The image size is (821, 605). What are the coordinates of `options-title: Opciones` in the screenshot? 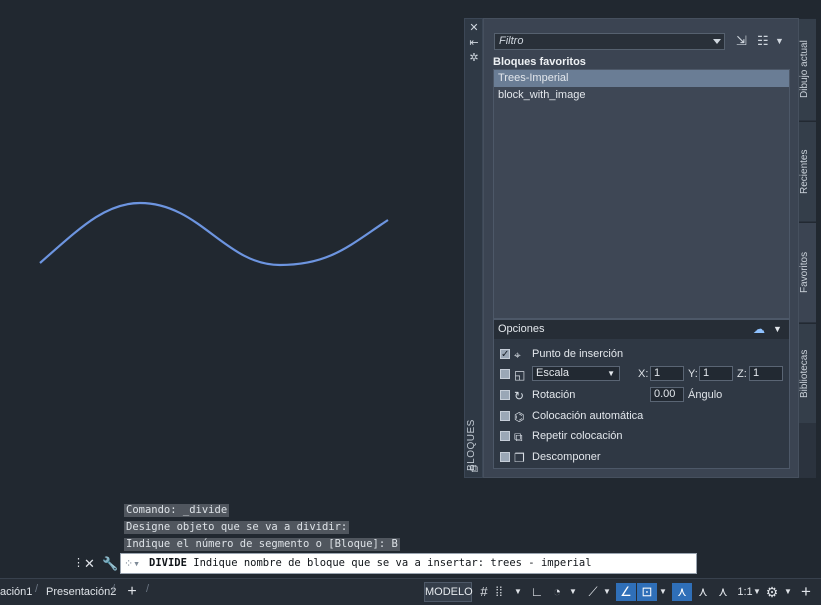 It's located at (521, 329).